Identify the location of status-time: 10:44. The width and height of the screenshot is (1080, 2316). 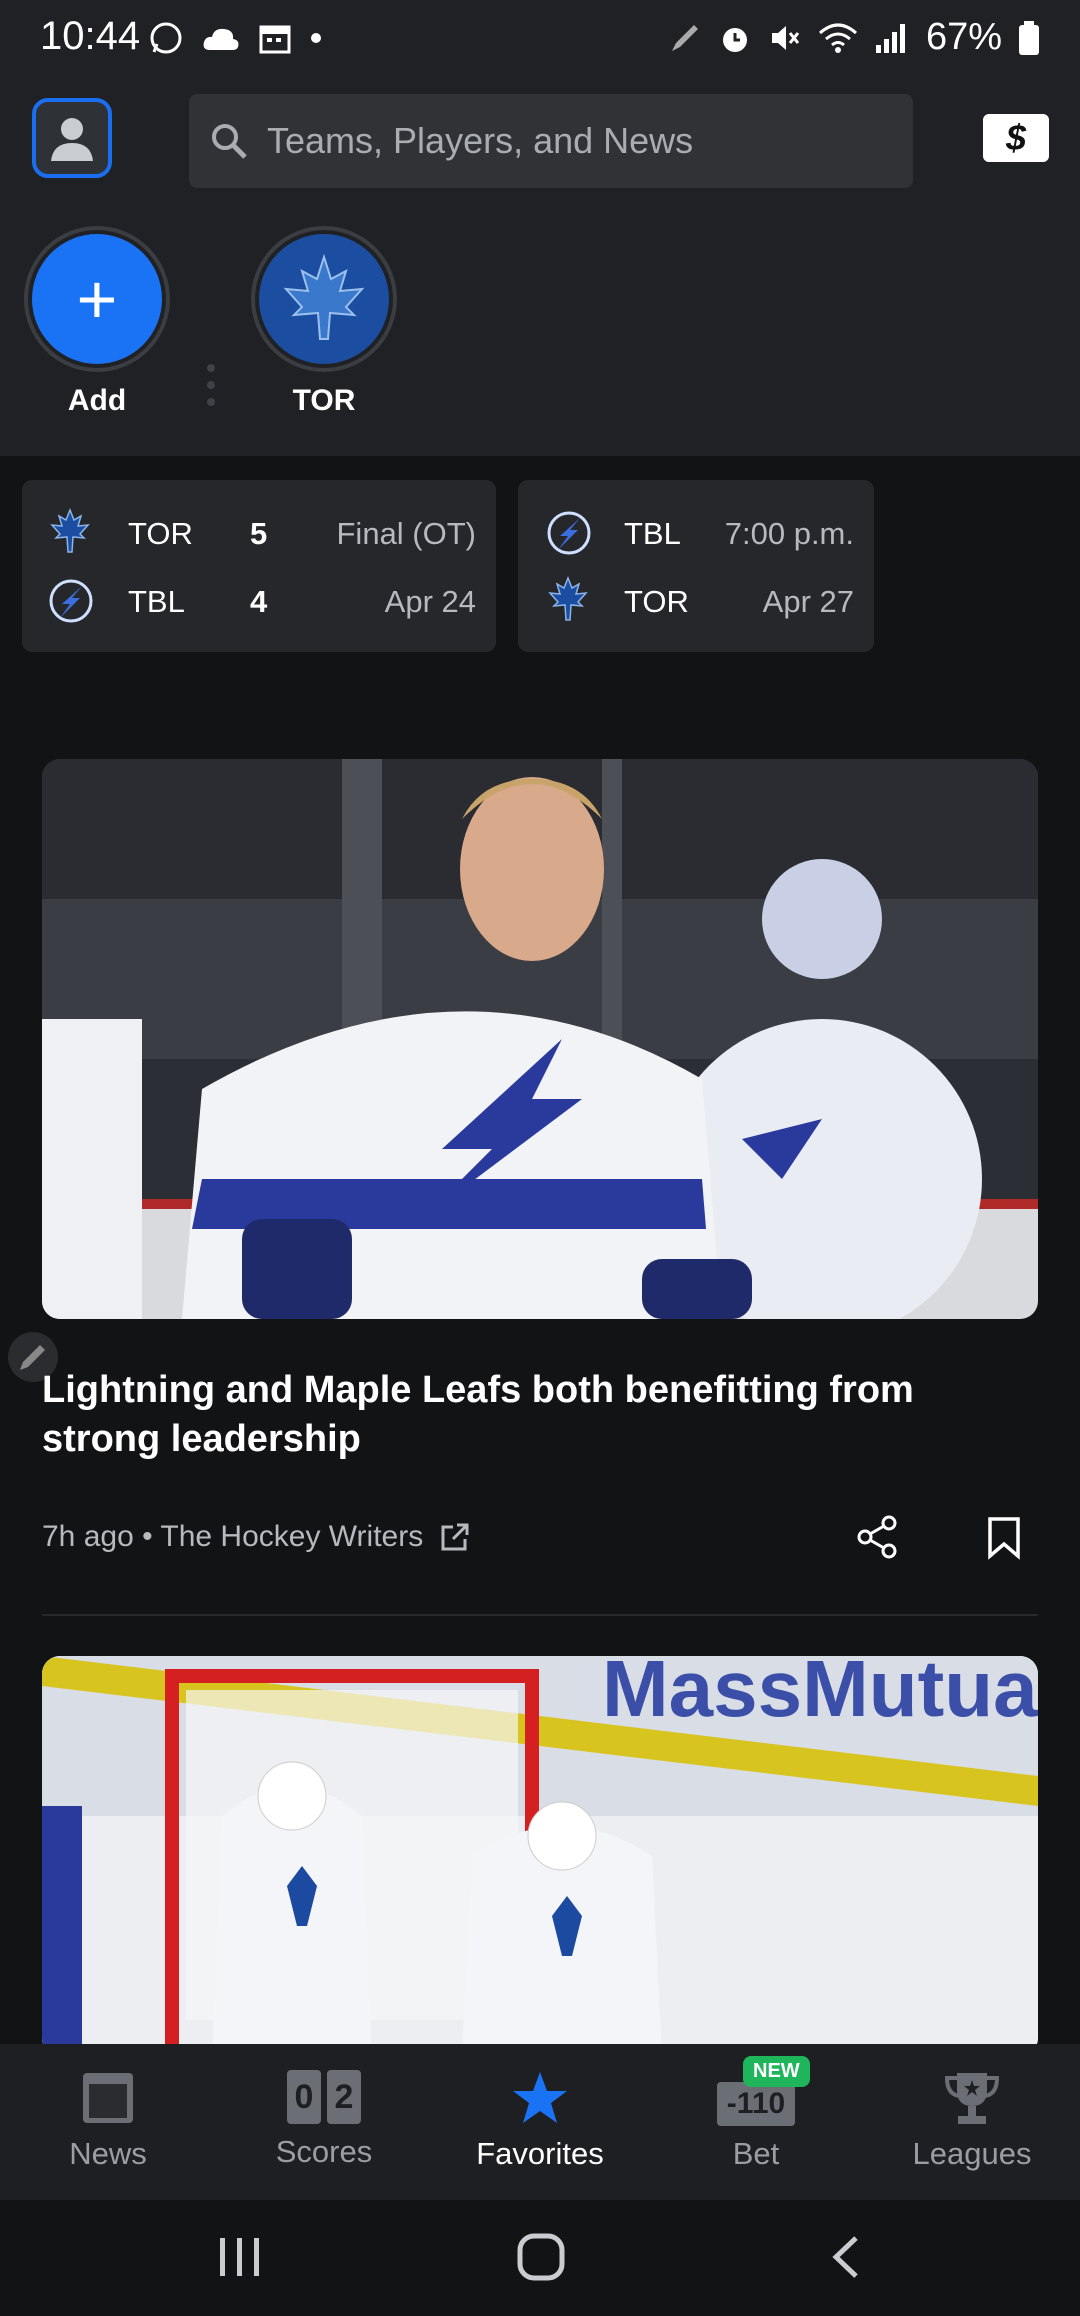
(90, 36).